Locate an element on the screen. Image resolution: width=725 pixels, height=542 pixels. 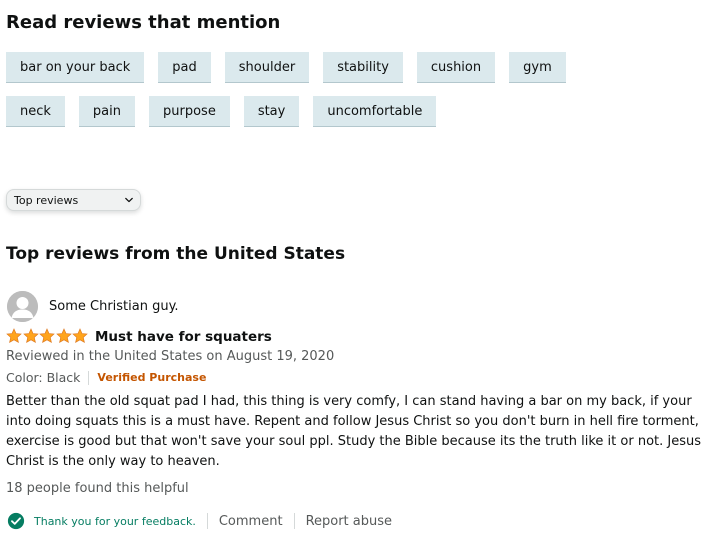
sort-selected-label: Top reviews is located at coordinates (46, 200).